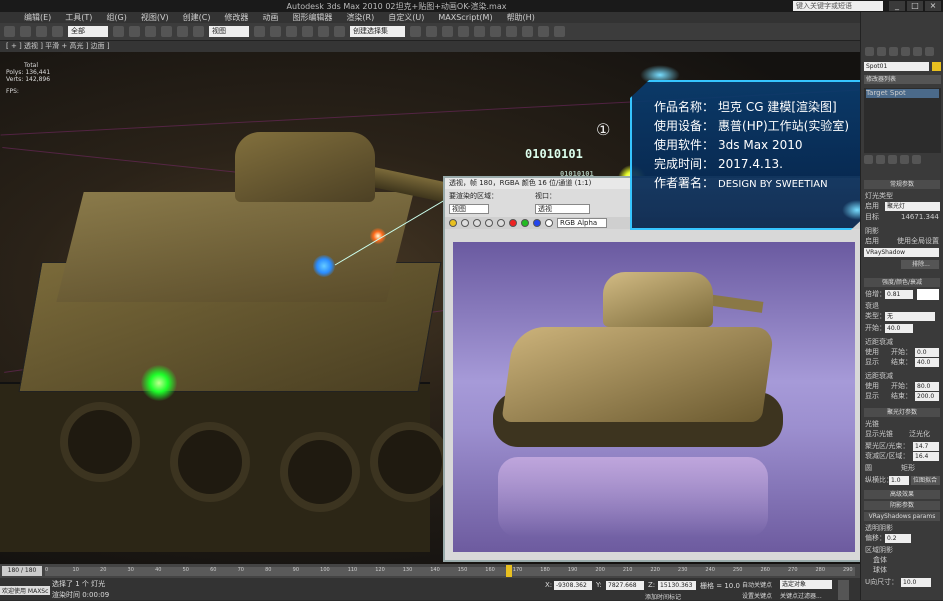 This screenshot has height=601, width=943. Describe the element at coordinates (377, 31) in the screenshot. I see `named-selection-dropdown: 创建选择集` at that location.